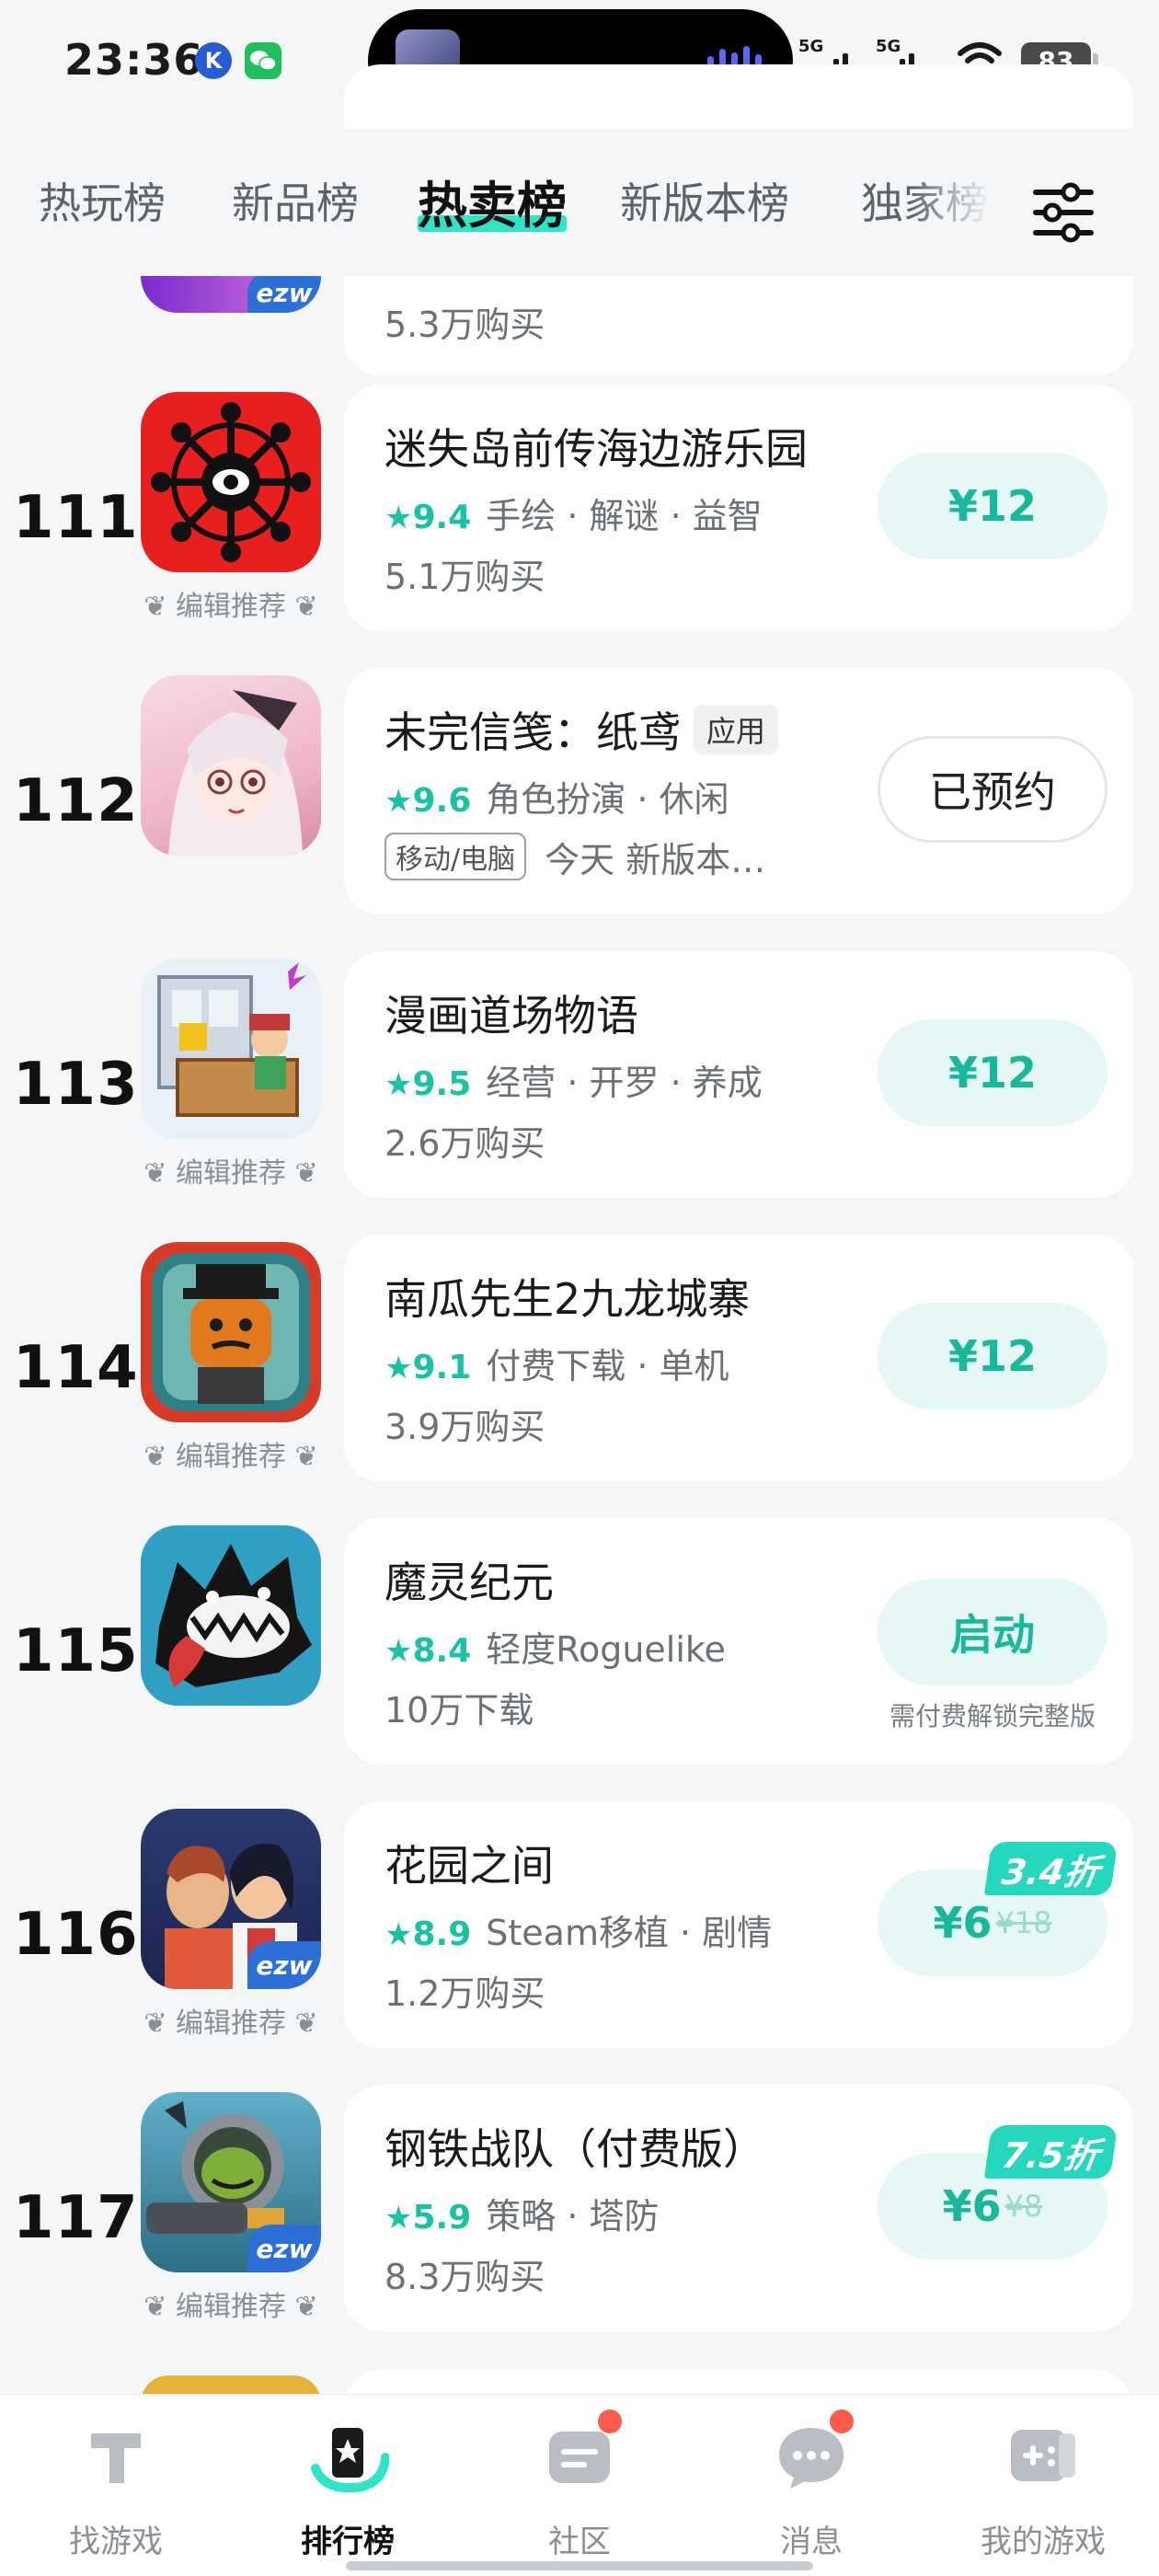  Describe the element at coordinates (738, 508) in the screenshot. I see `list-card: 迷失岛前传海边游乐园 ★9.4 手绘 · 解谜 · 益智 5.1万购买 ¥12` at that location.